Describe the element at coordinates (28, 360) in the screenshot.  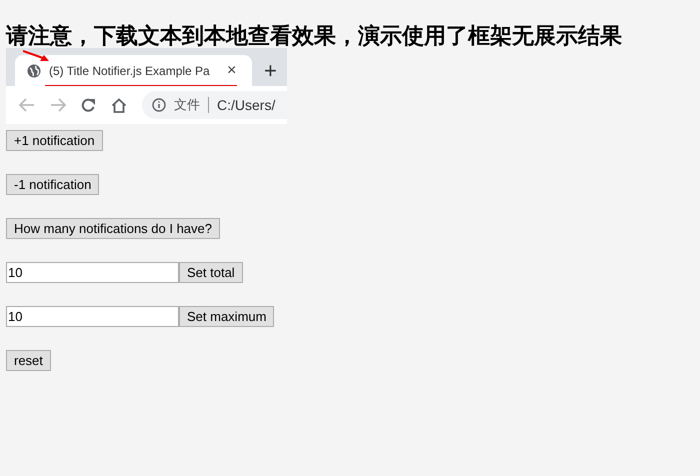
I see `action-button: reset` at that location.